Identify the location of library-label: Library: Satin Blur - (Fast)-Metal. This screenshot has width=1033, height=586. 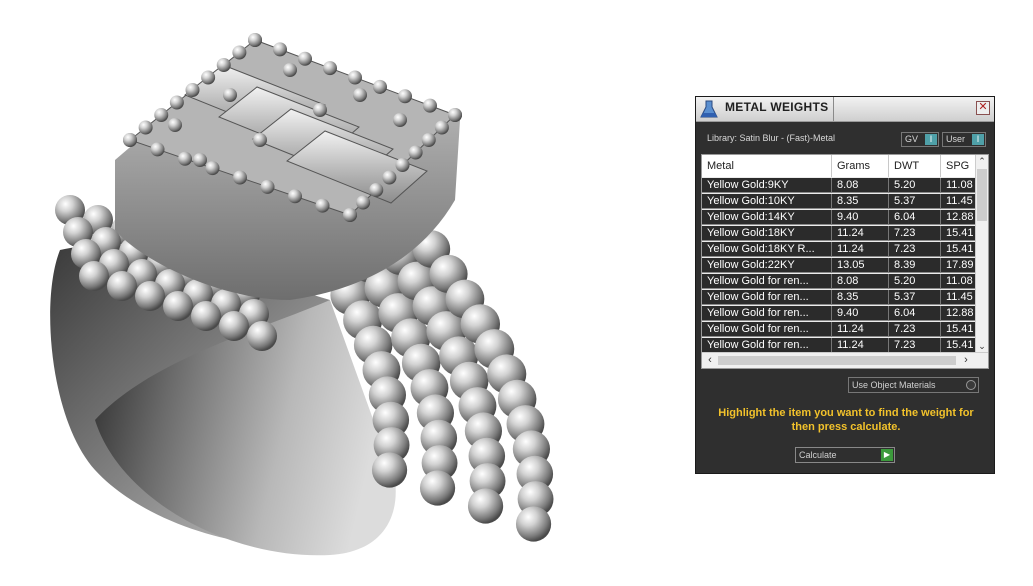
(771, 138).